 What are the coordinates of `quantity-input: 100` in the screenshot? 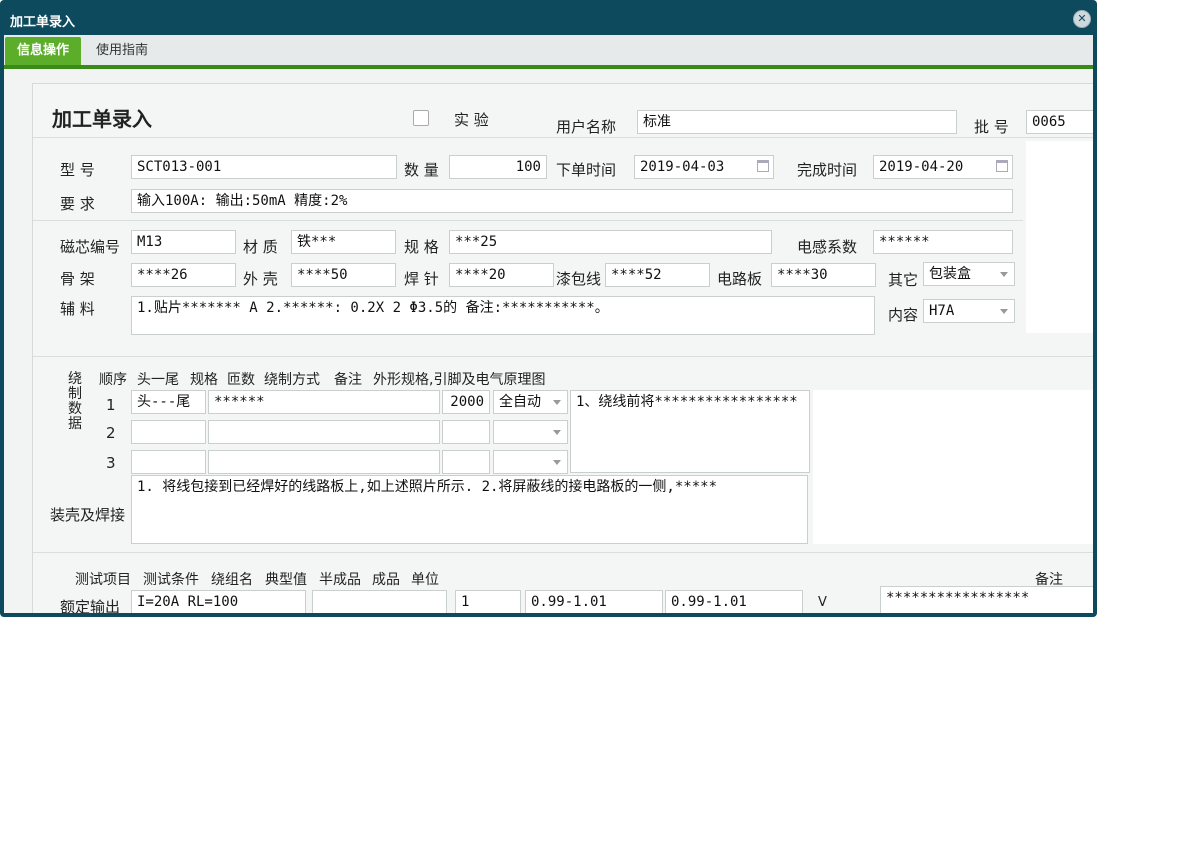 It's located at (498, 167).